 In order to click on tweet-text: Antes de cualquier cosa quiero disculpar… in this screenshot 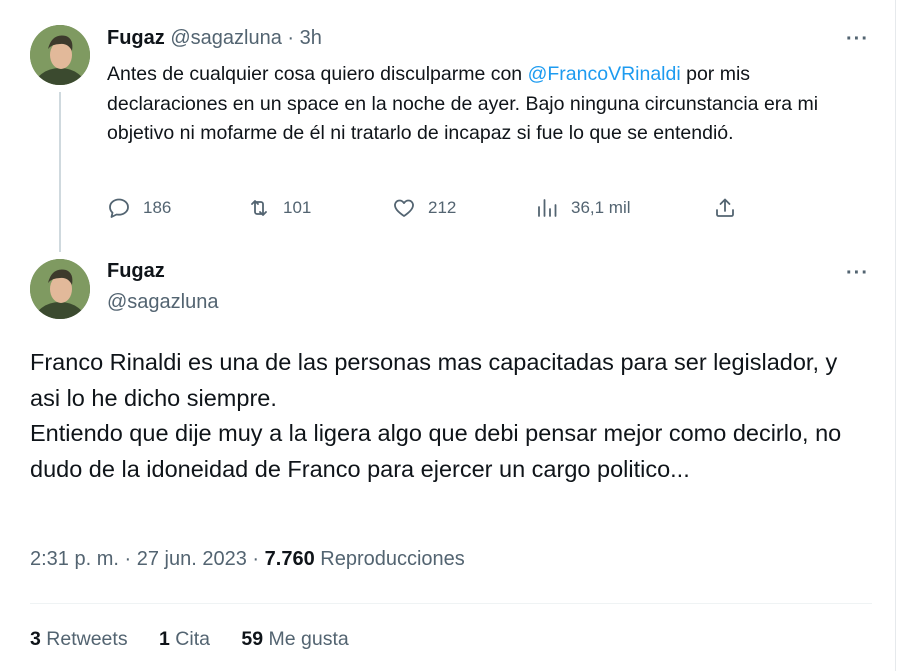, I will do `click(487, 104)`.